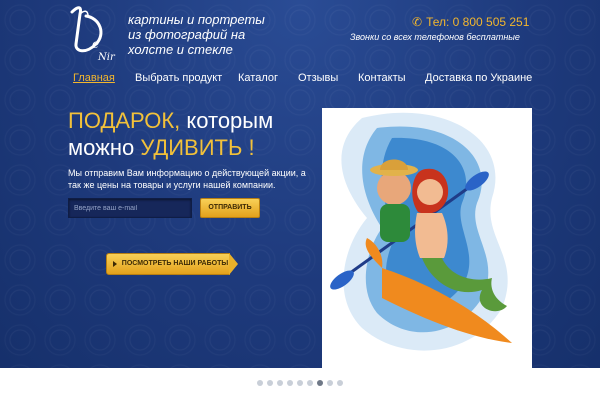 The image size is (600, 400). What do you see at coordinates (230, 208) in the screenshot?
I see `submit-button: ОТПРАВИТЬ` at bounding box center [230, 208].